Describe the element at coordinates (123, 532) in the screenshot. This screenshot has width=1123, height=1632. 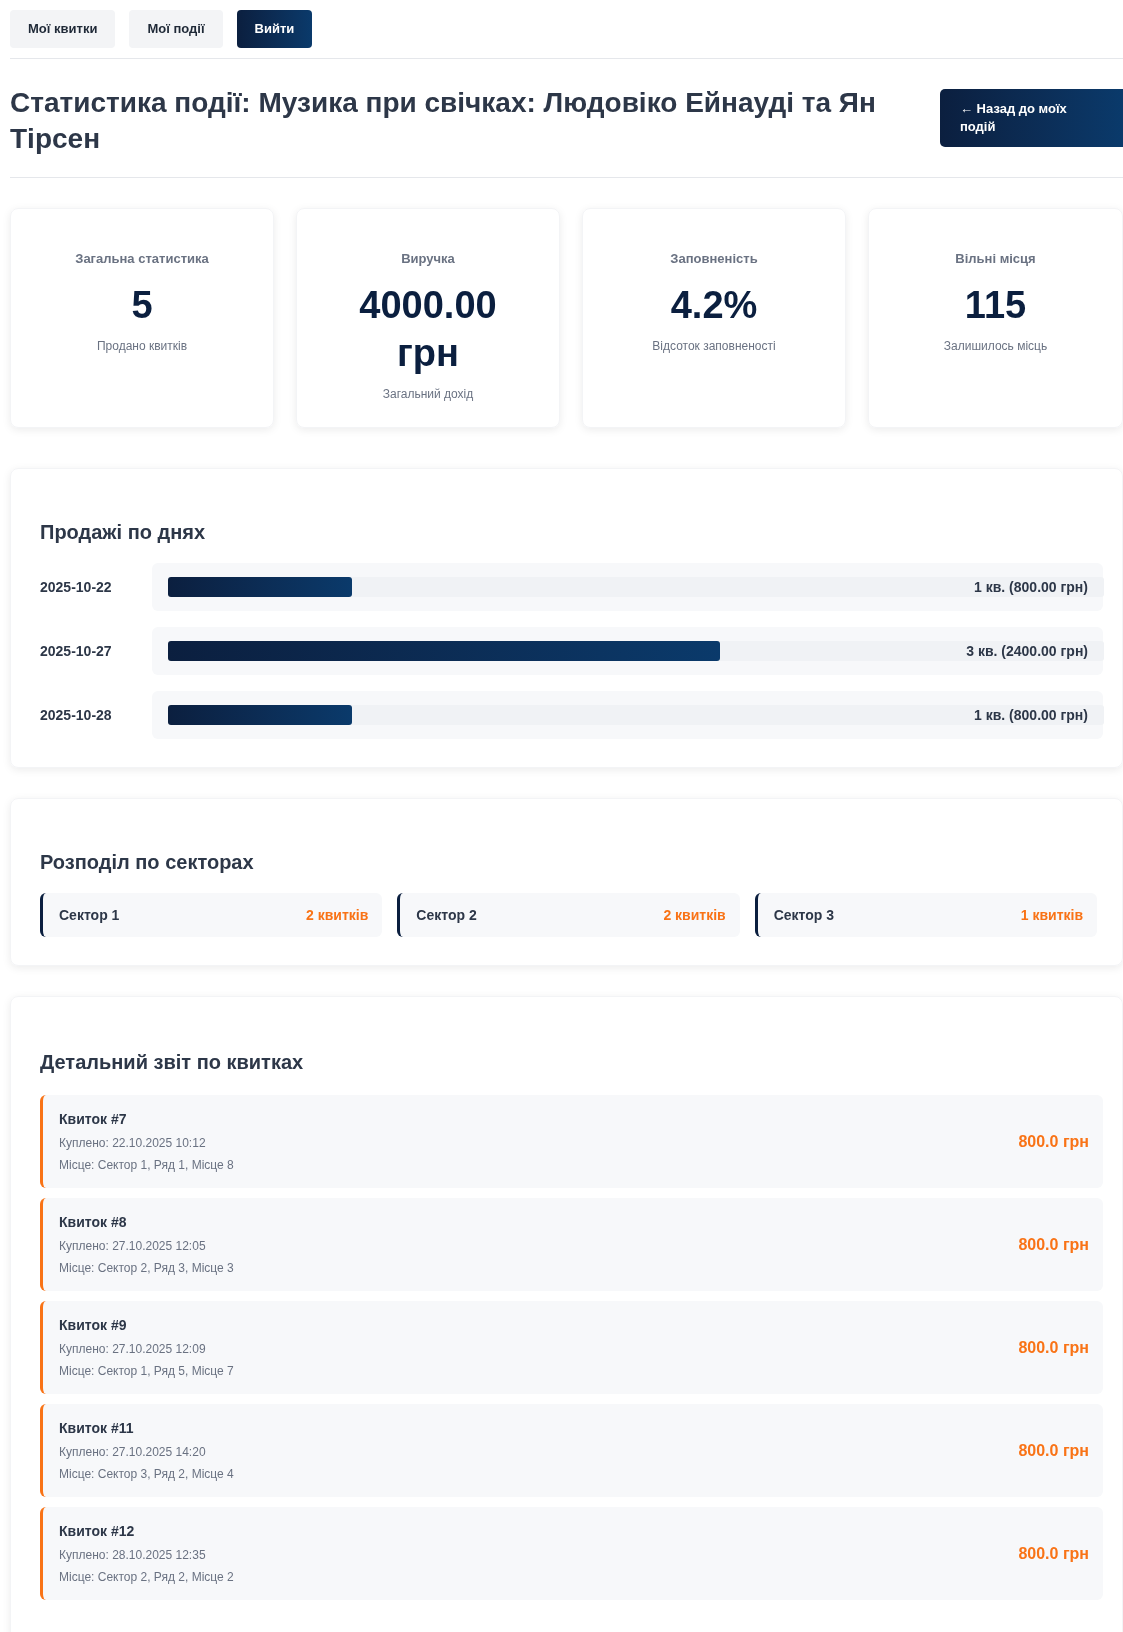
I see `section-title: Продажі по днях` at that location.